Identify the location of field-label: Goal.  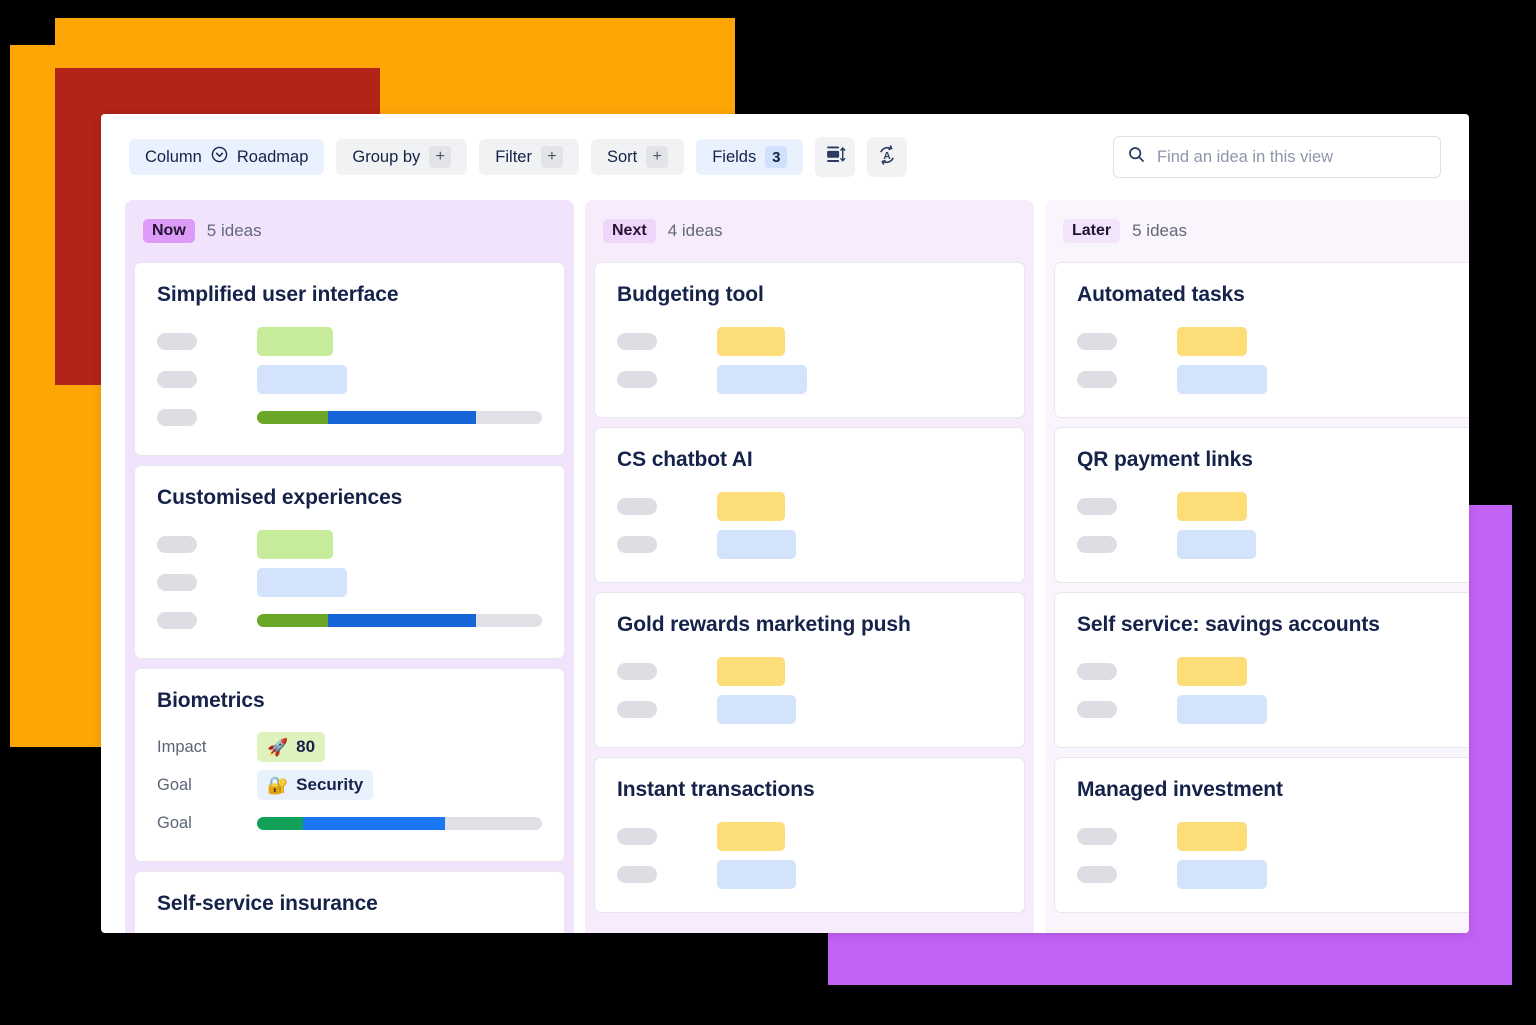
(174, 822).